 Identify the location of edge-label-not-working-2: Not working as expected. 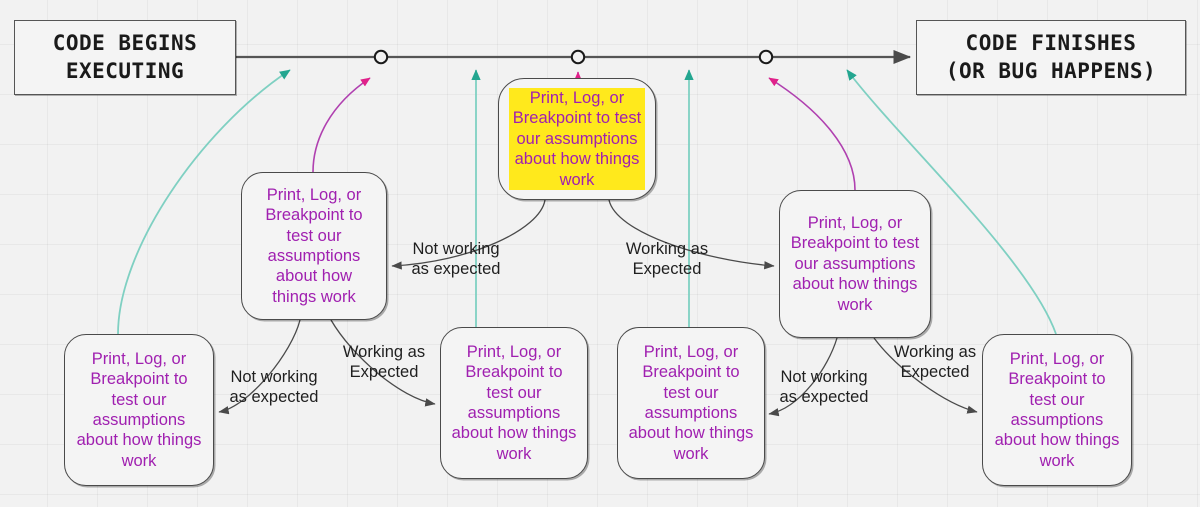
(274, 387).